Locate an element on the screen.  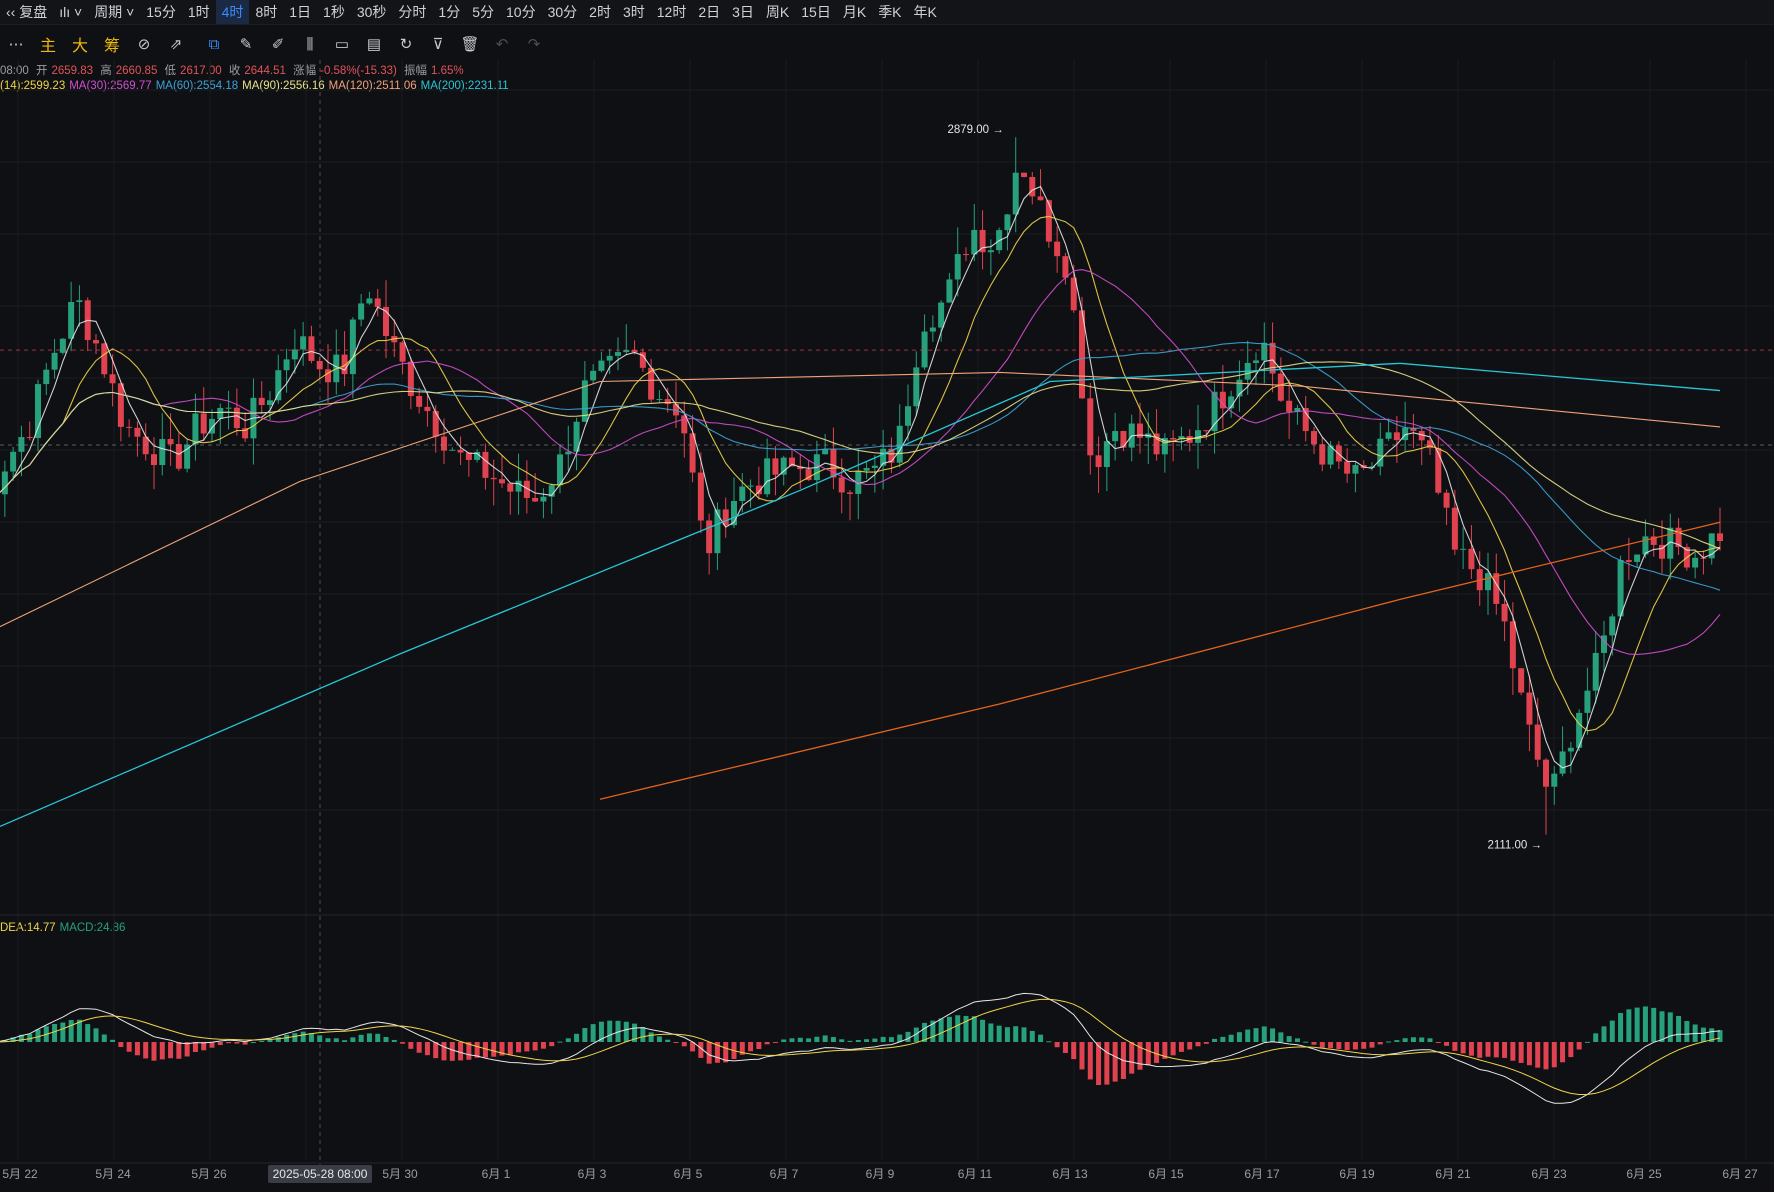
undo-icon: ↶ is located at coordinates (502, 44).